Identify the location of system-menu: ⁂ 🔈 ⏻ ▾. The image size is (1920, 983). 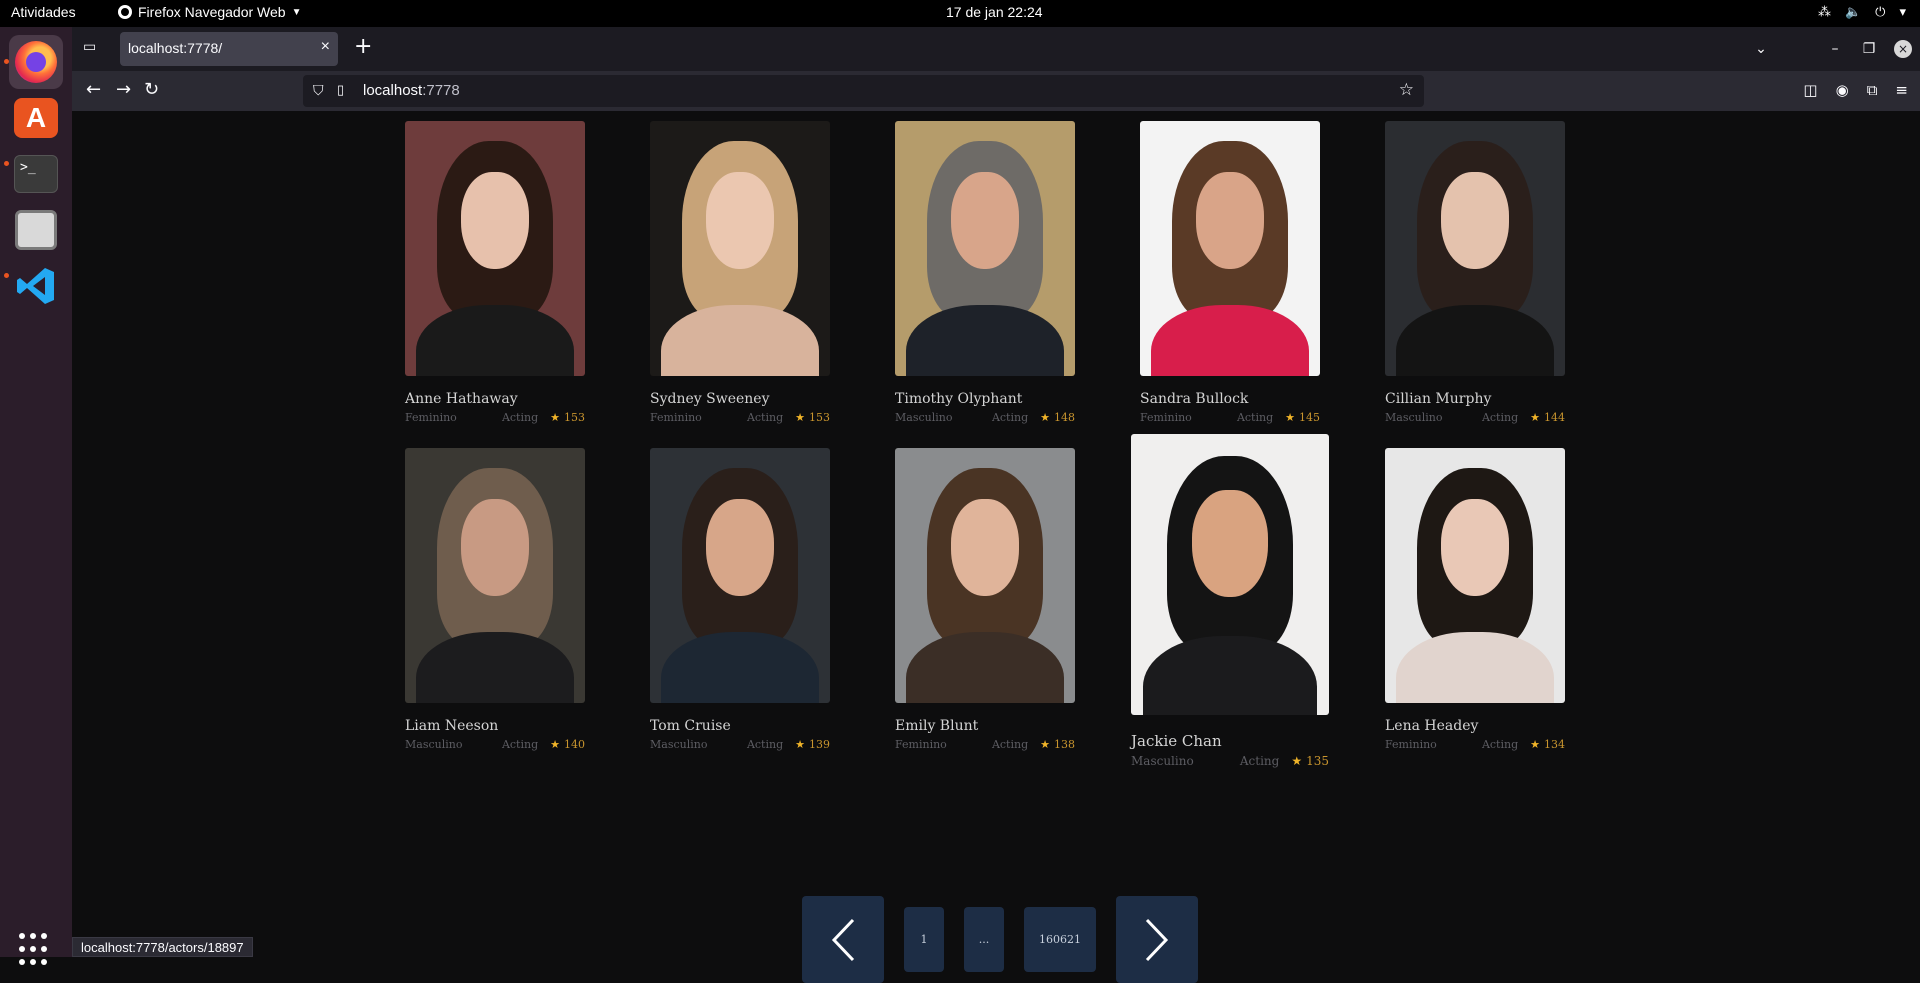
(1862, 12).